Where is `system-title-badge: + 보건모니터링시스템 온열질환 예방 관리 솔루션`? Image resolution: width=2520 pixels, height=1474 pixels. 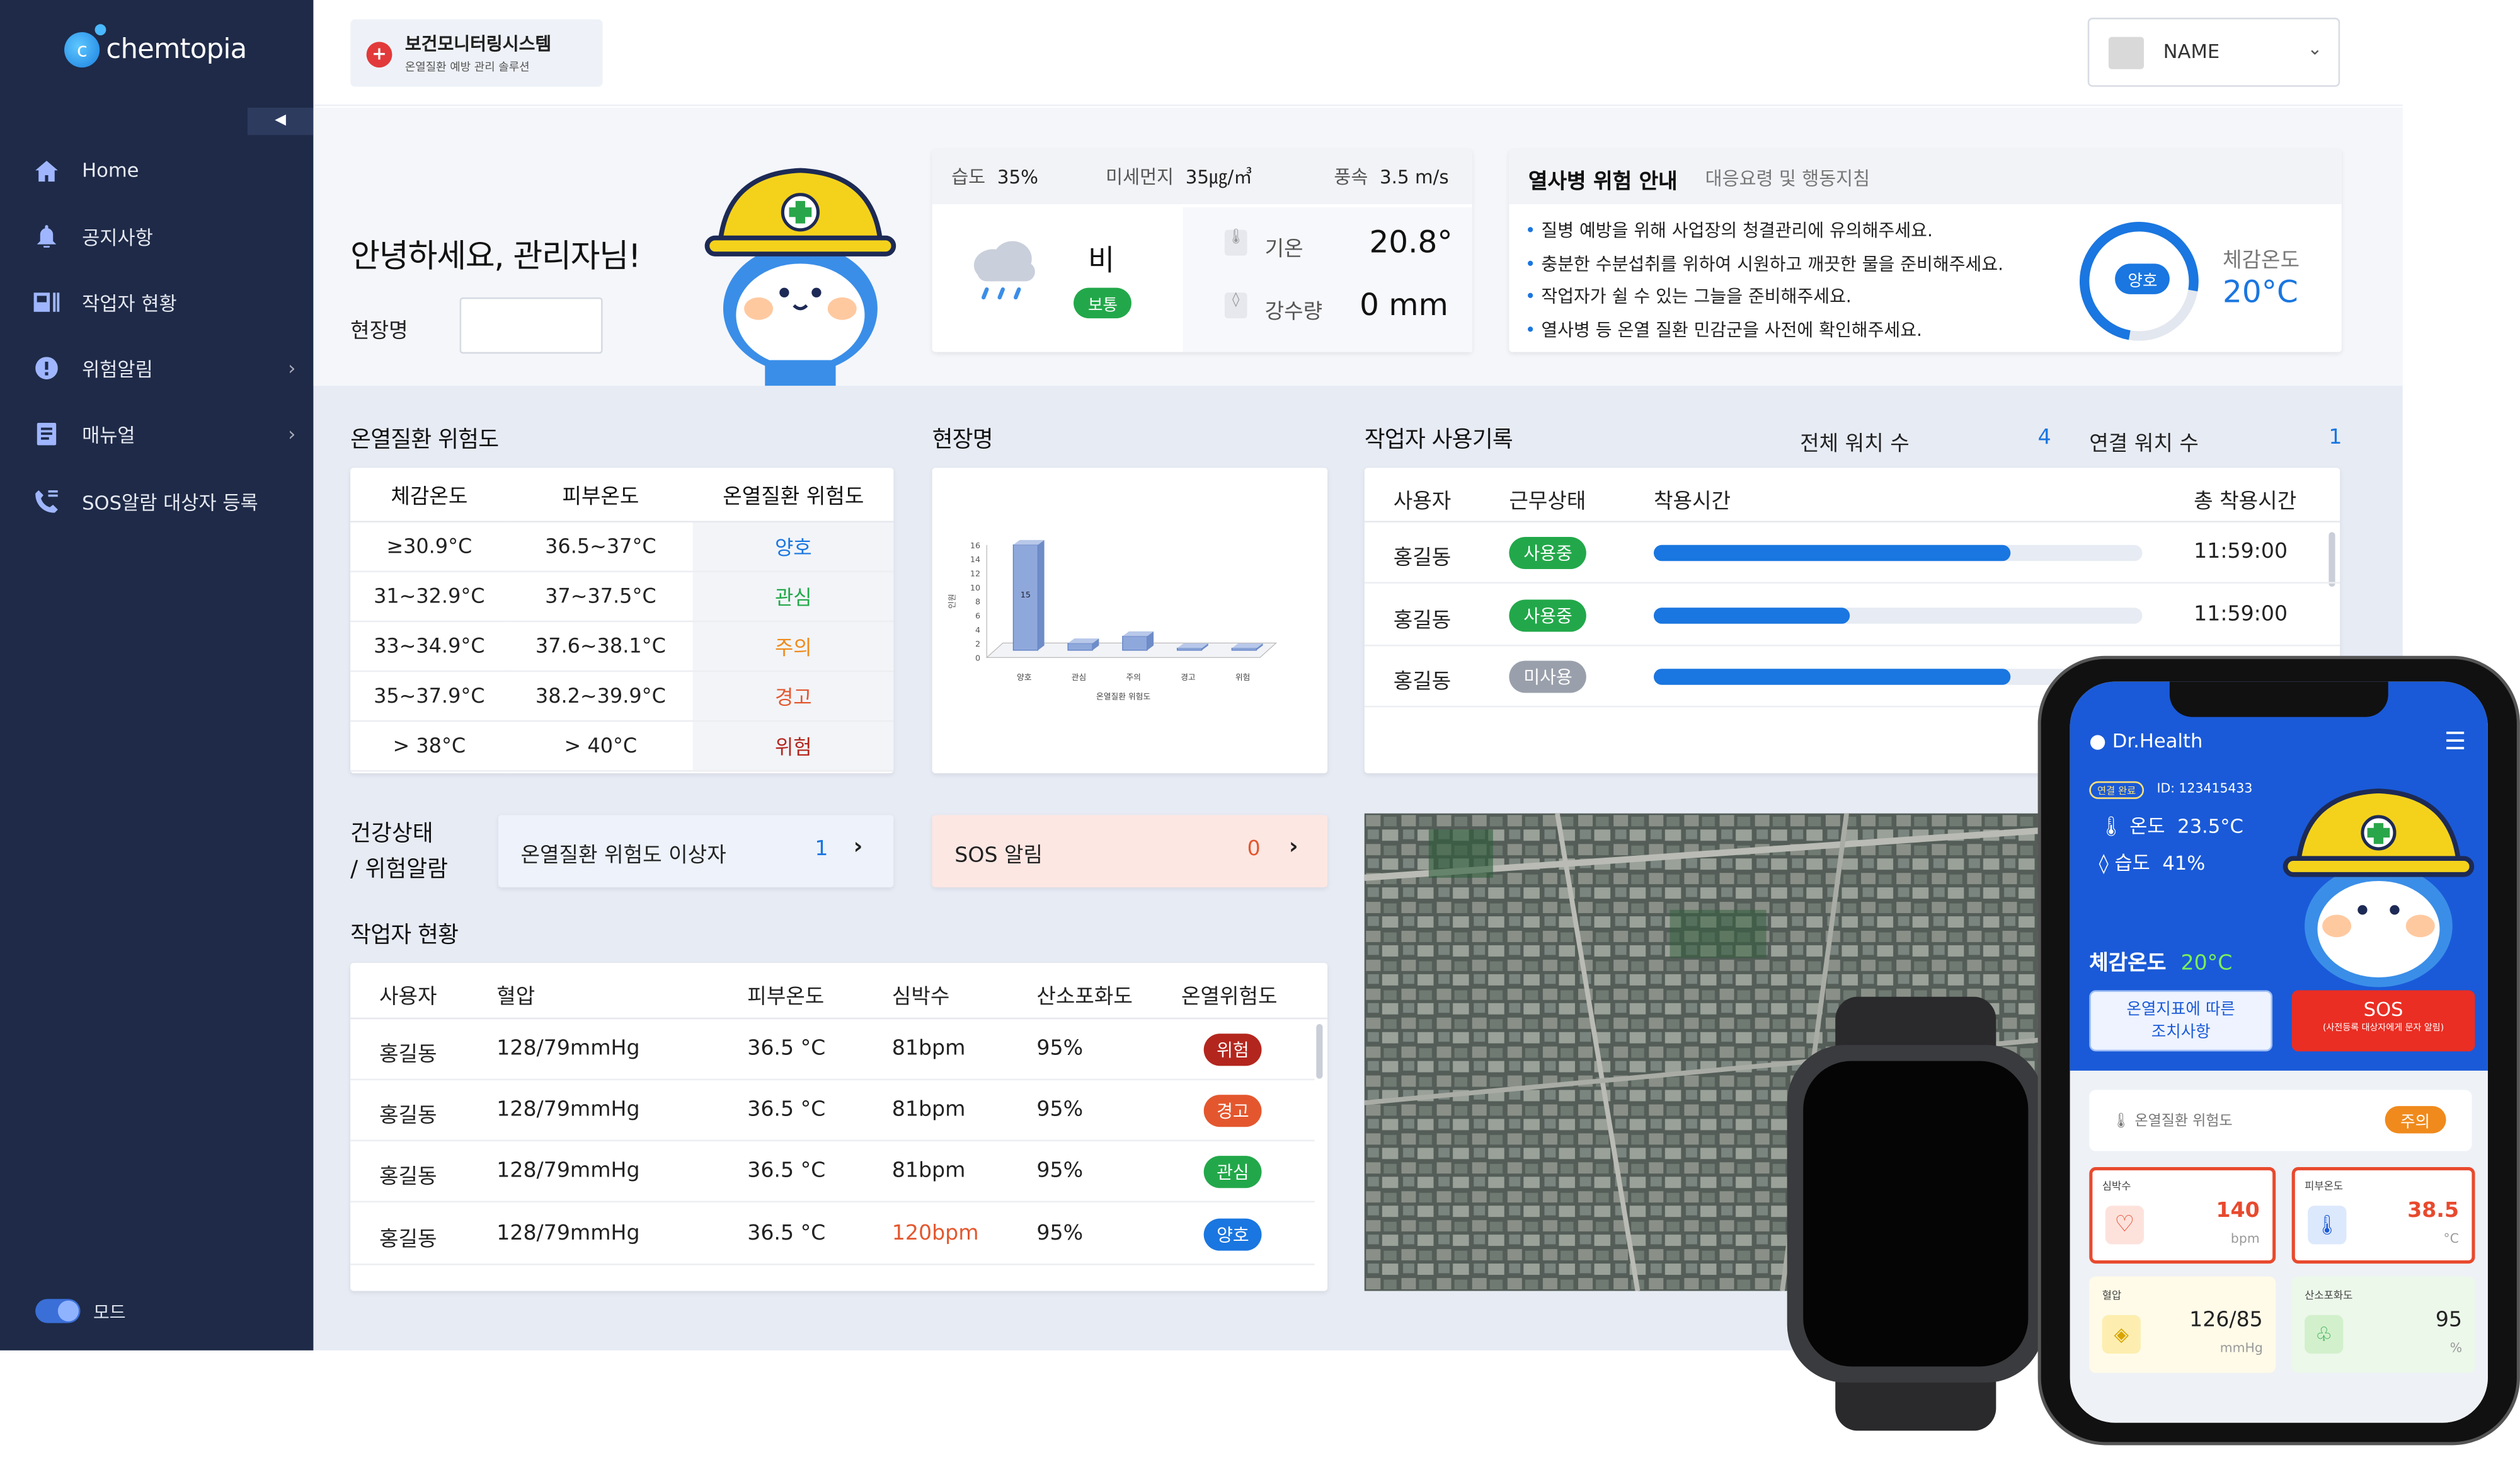 system-title-badge: + 보건모니터링시스템 온열질환 예방 관리 솔루션 is located at coordinates (476, 53).